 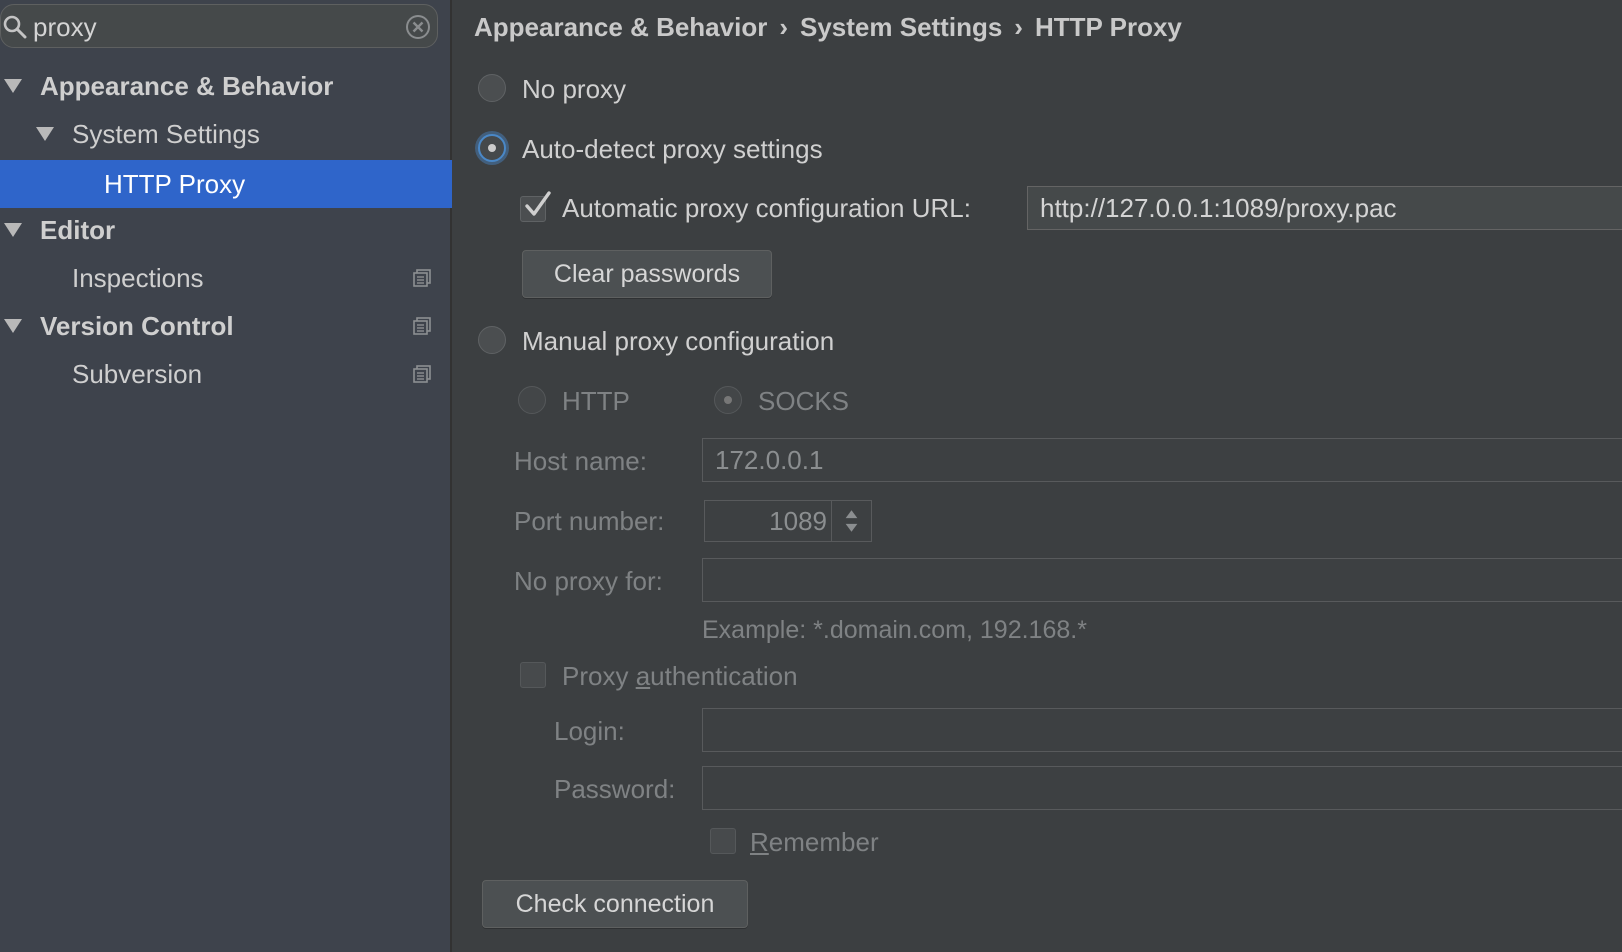 What do you see at coordinates (599, 676) in the screenshot?
I see `label-part: Proxy` at bounding box center [599, 676].